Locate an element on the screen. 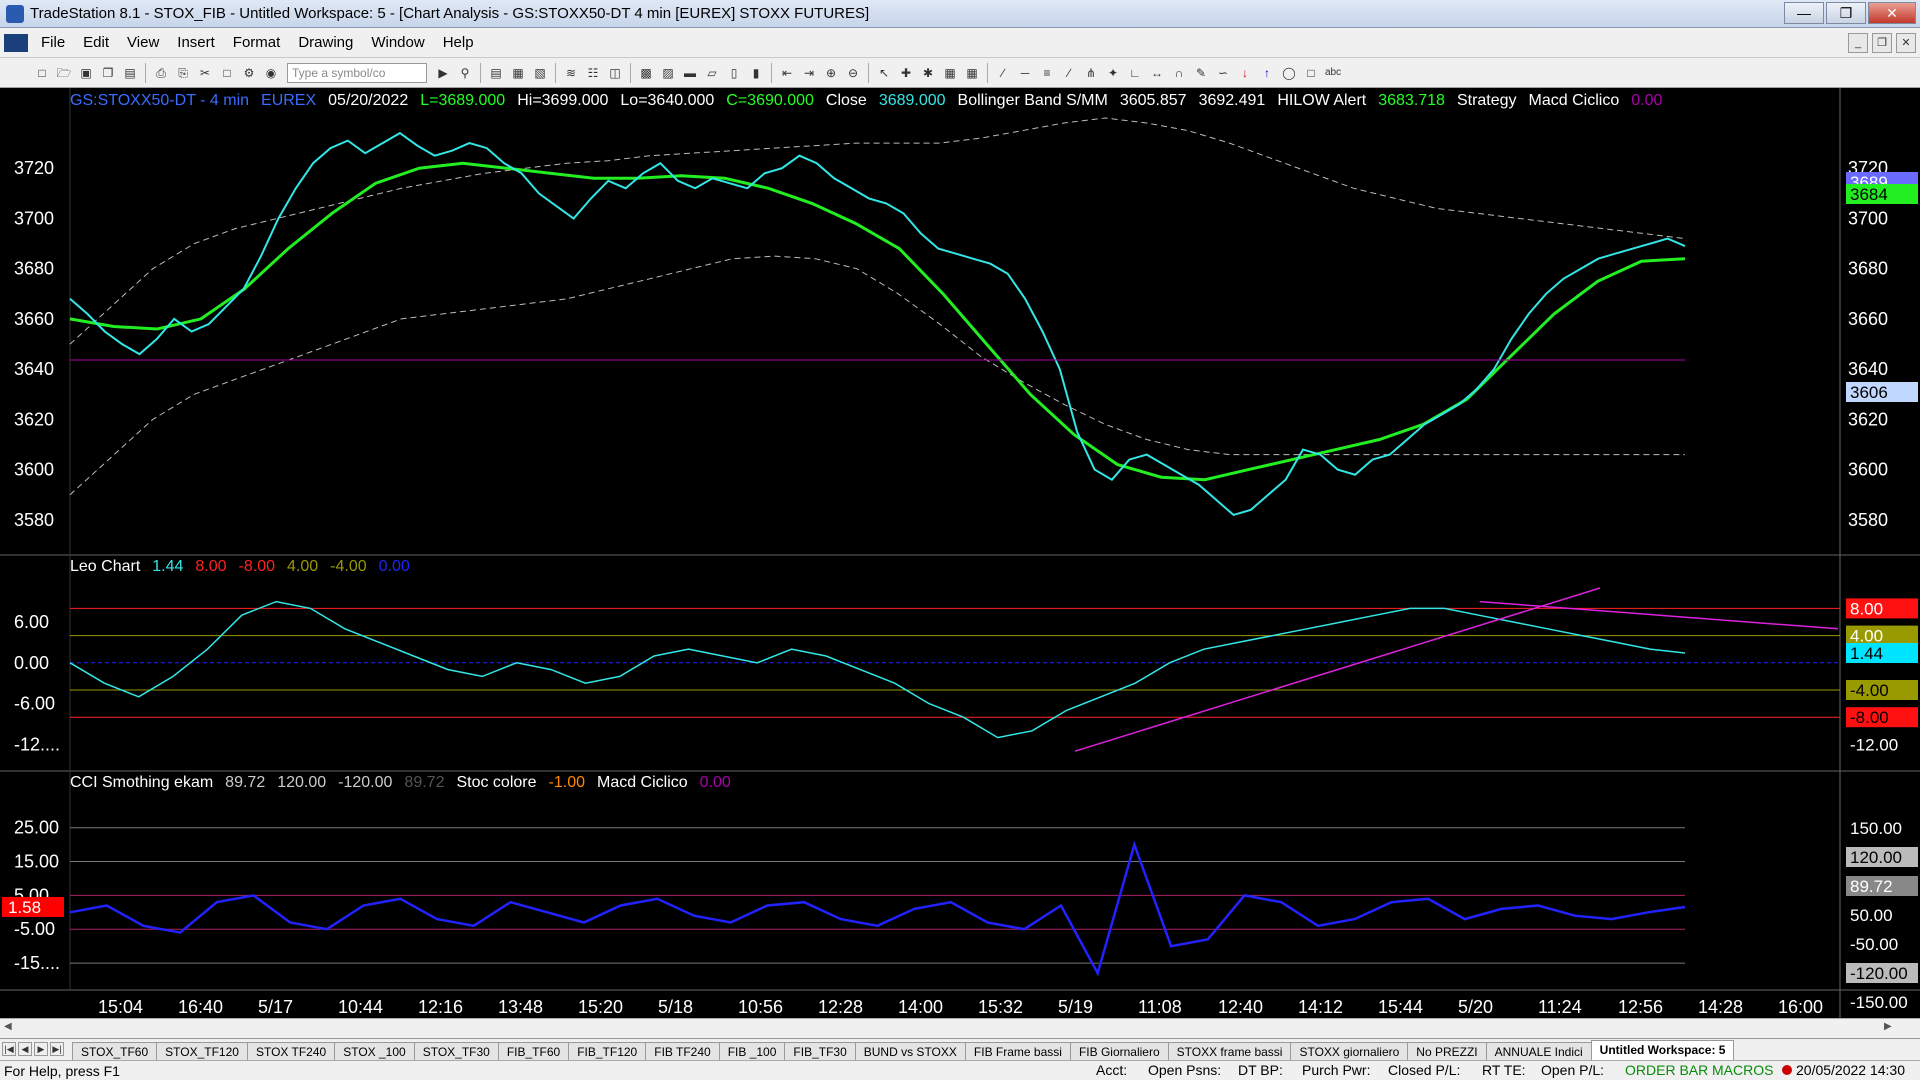 The width and height of the screenshot is (1920, 1080). tab-first-icon: |◀ is located at coordinates (9, 1049).